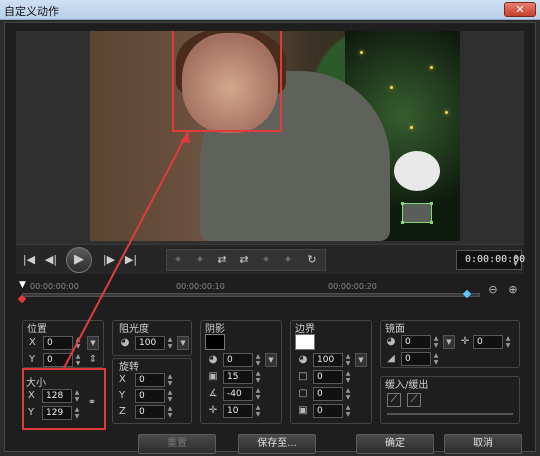 The height and width of the screenshot is (456, 540). Describe the element at coordinates (238, 394) in the screenshot. I see `shadow-angle-input: -40` at that location.